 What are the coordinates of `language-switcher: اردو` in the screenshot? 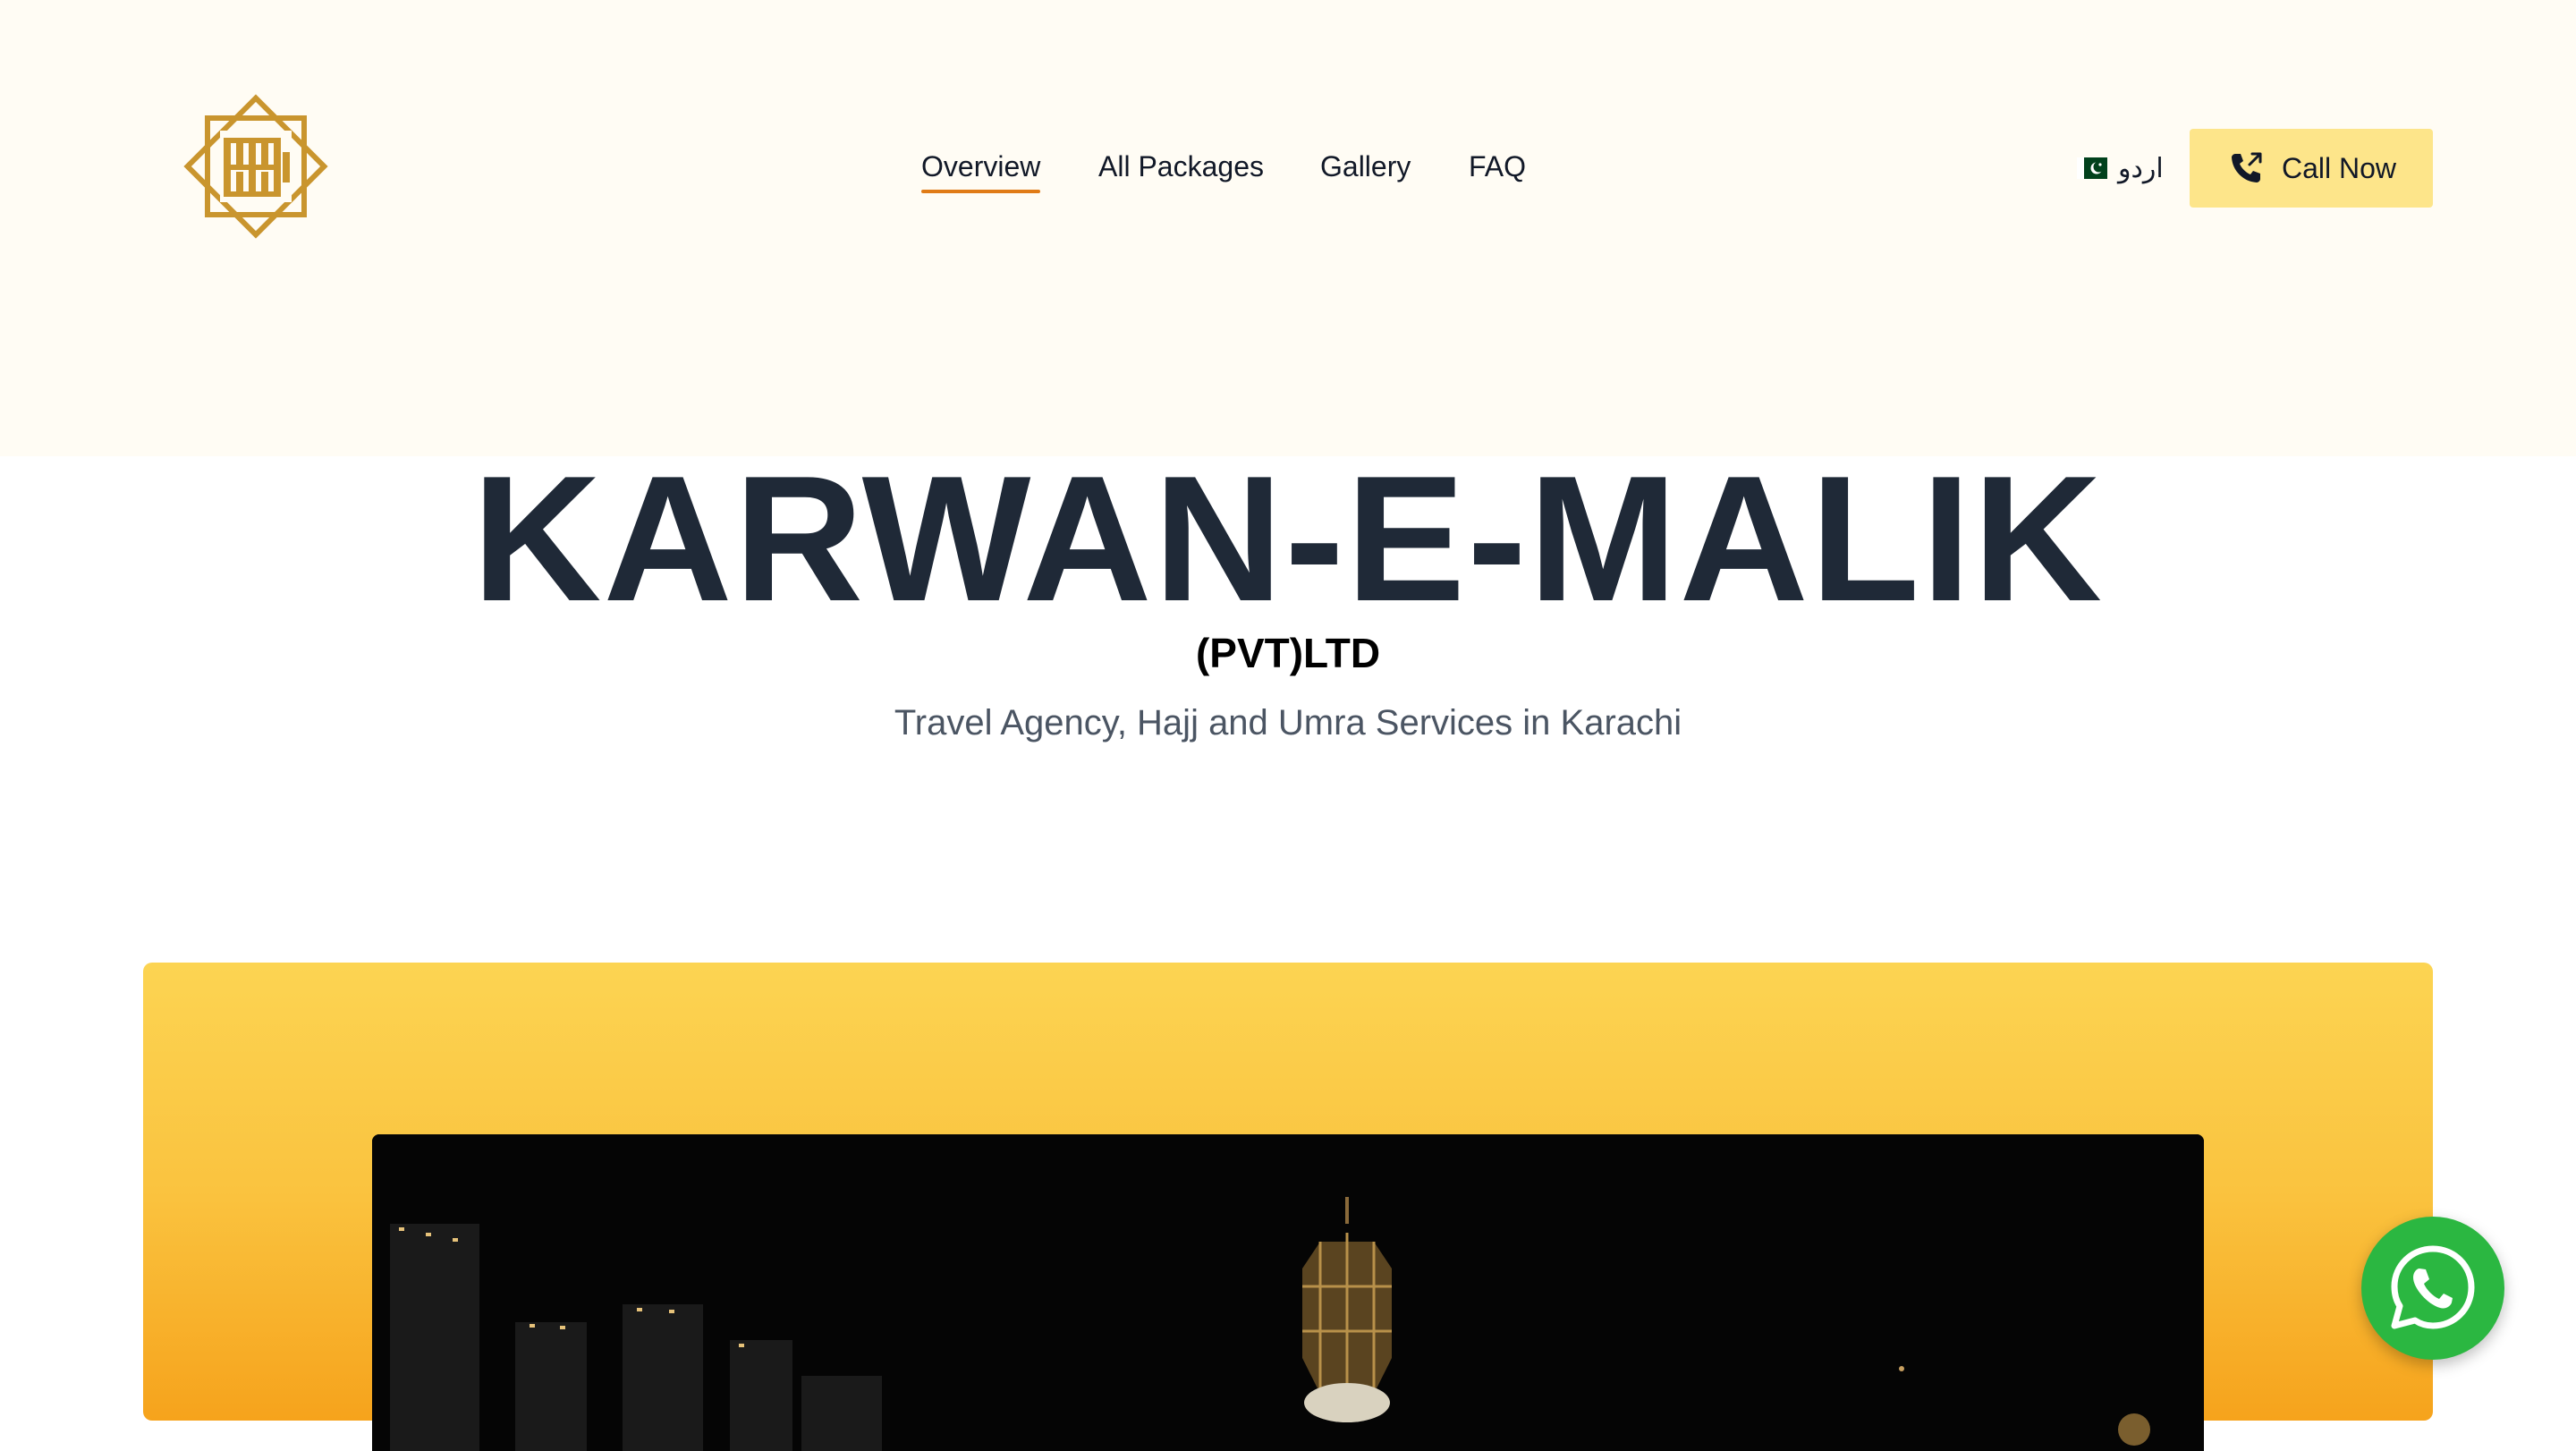 It's located at (2120, 168).